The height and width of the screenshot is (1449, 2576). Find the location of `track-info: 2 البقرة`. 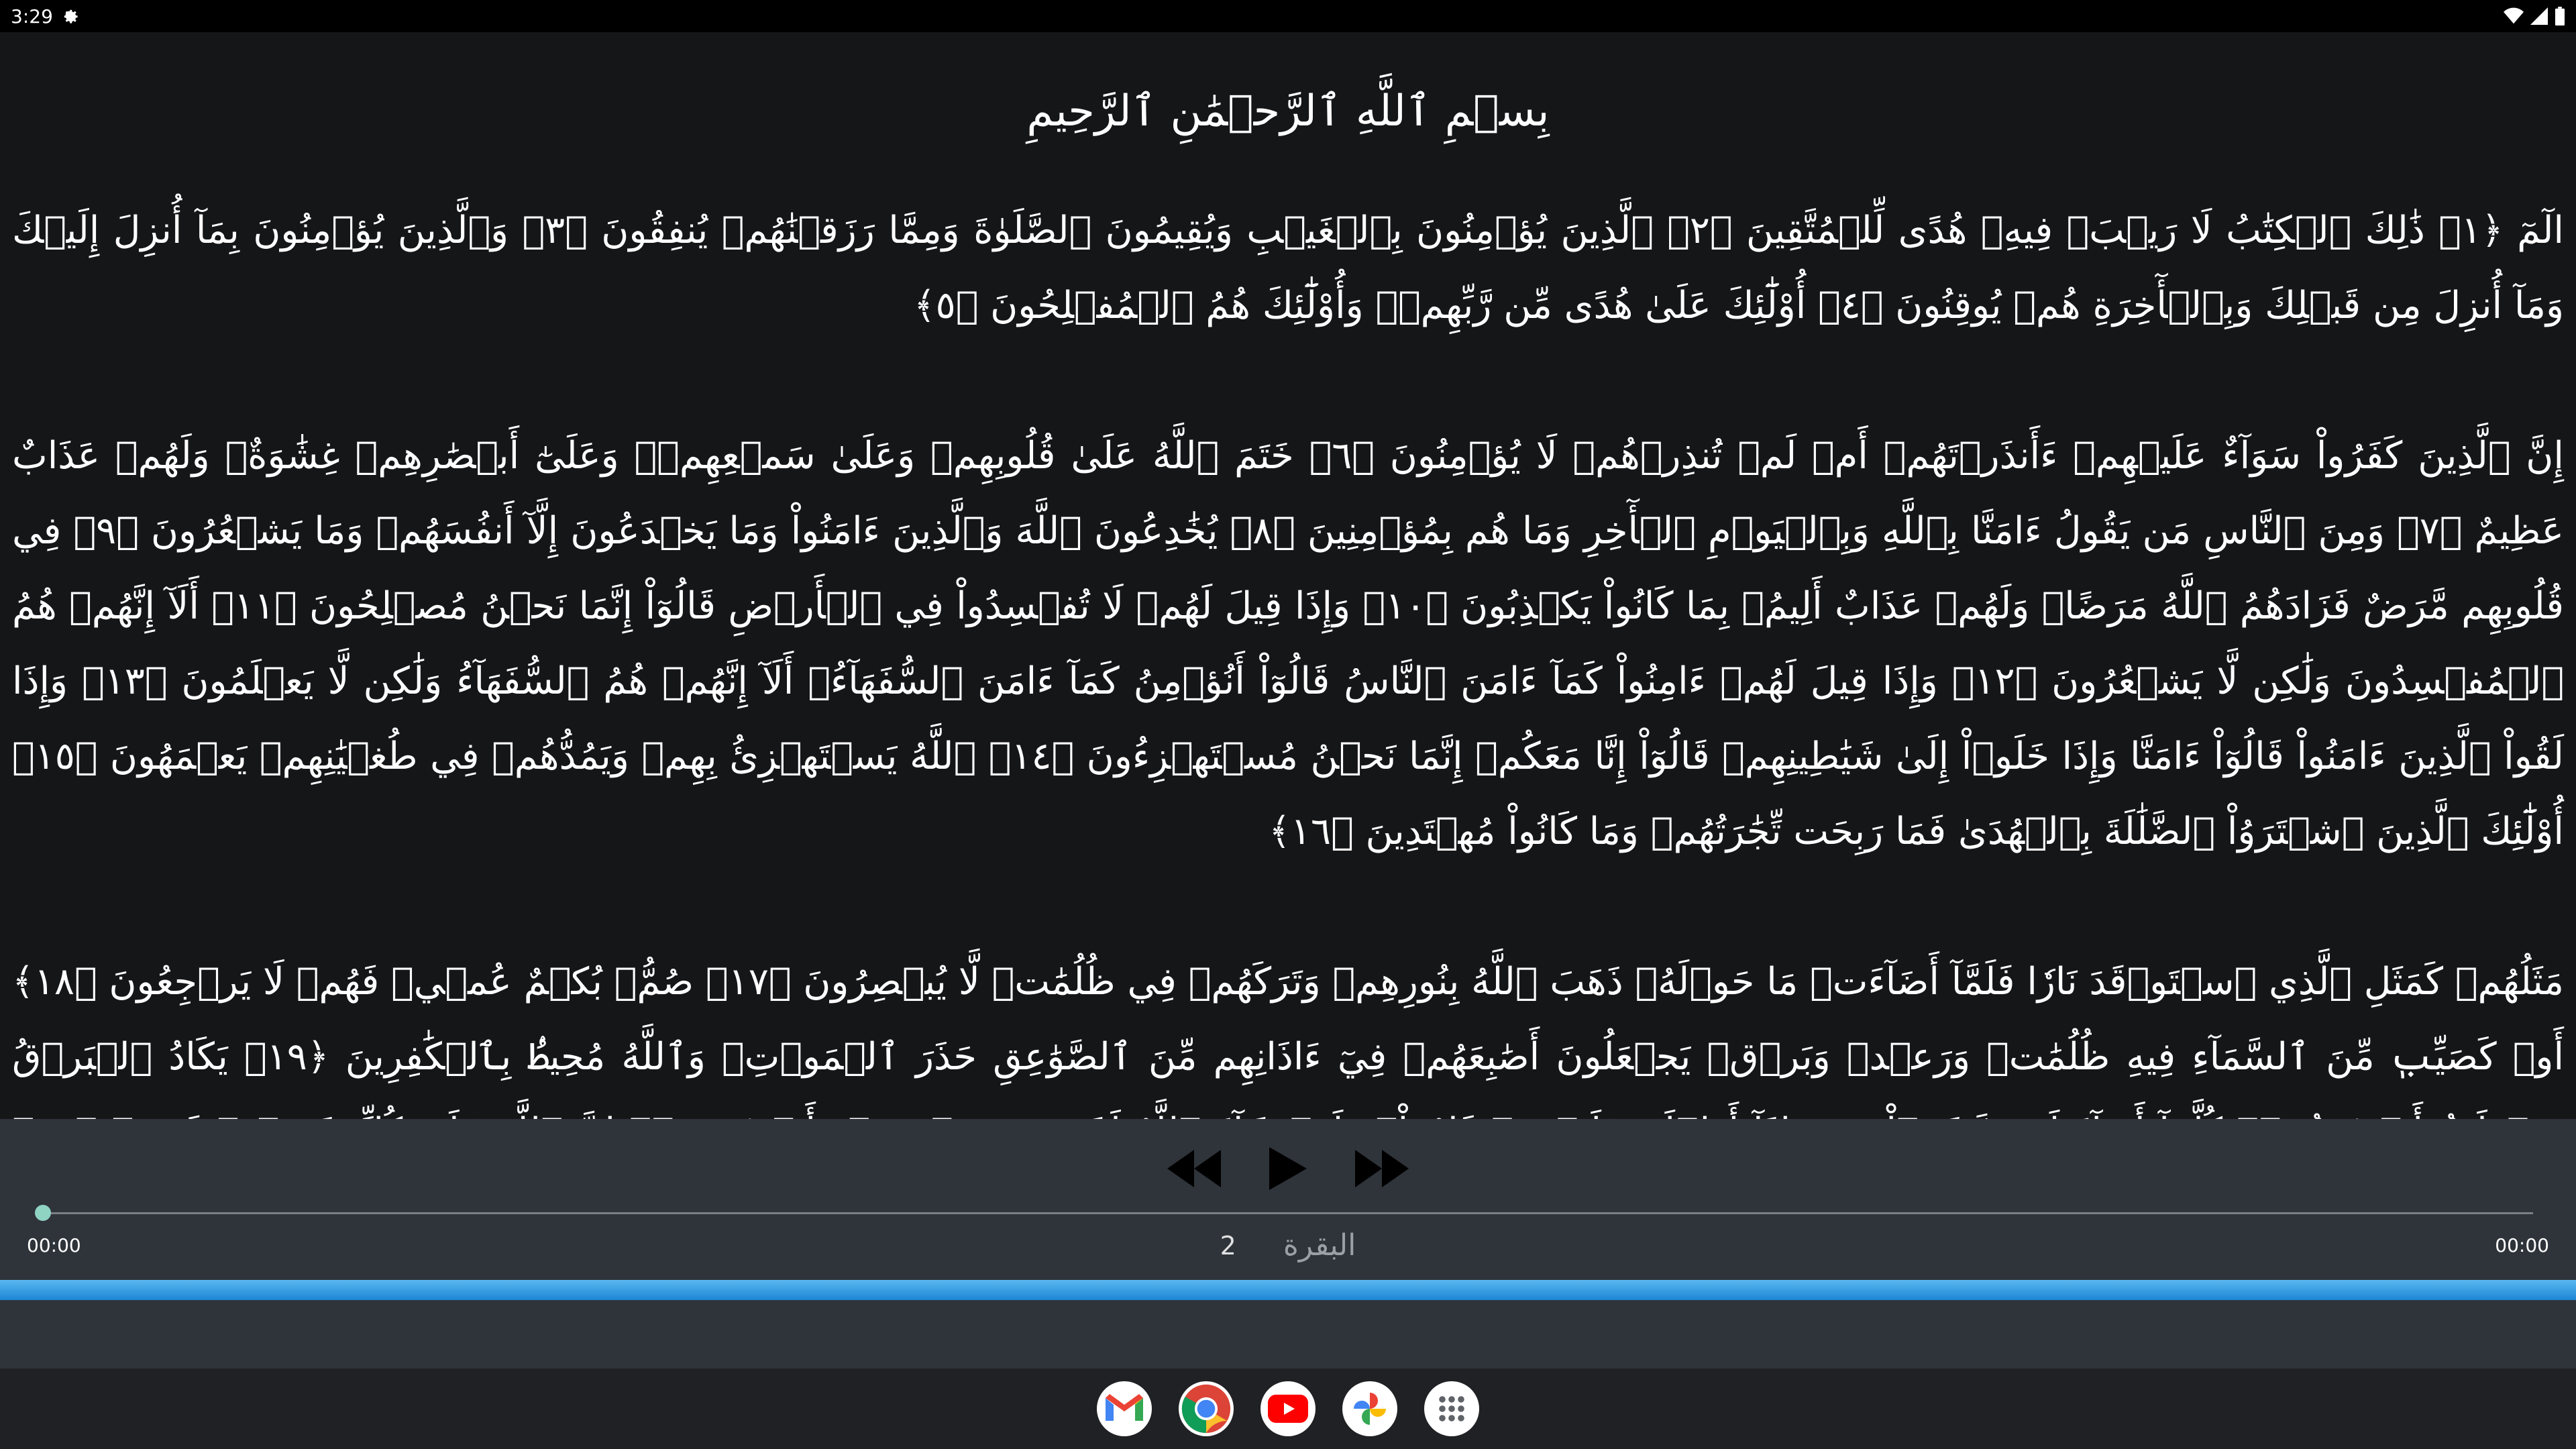

track-info: 2 البقرة is located at coordinates (1288, 1245).